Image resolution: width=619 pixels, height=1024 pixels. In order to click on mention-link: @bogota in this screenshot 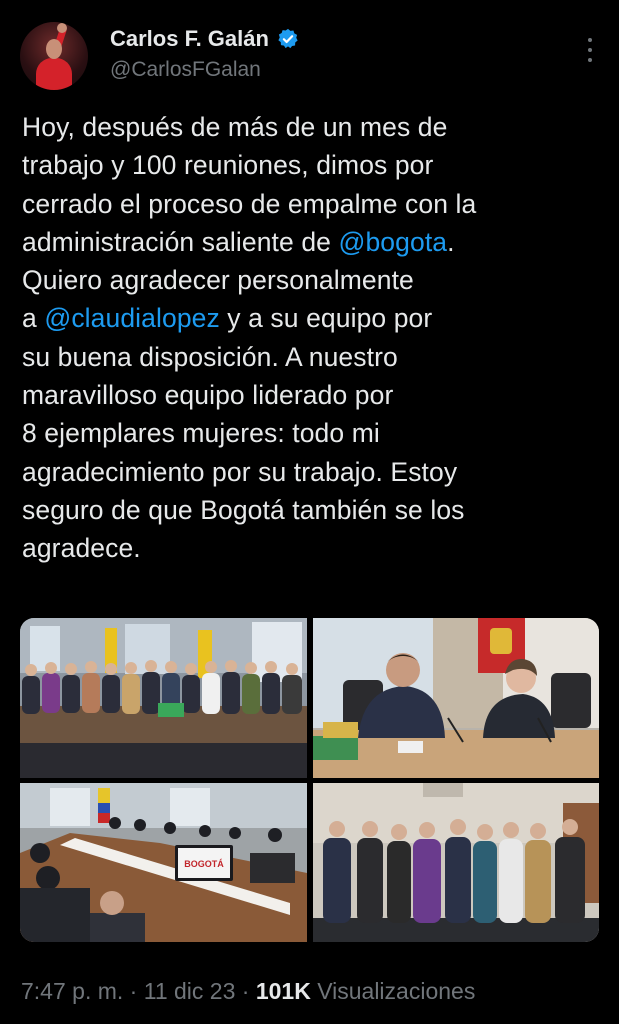, I will do `click(392, 242)`.